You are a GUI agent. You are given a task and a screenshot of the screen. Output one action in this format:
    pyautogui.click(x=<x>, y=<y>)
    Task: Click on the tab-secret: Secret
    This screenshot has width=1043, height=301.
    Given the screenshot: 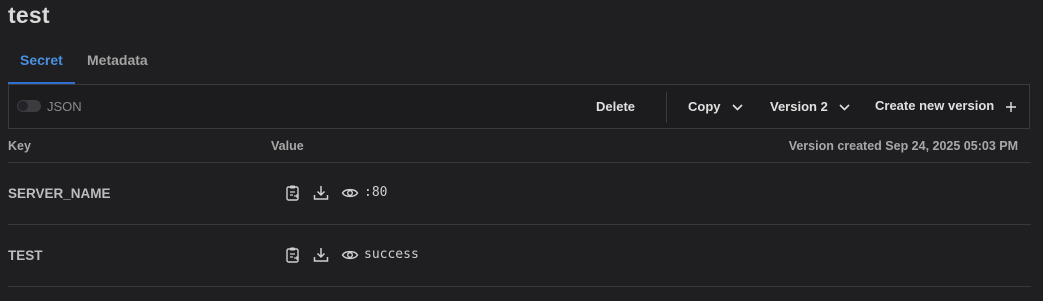 What is the action you would take?
    pyautogui.click(x=41, y=60)
    